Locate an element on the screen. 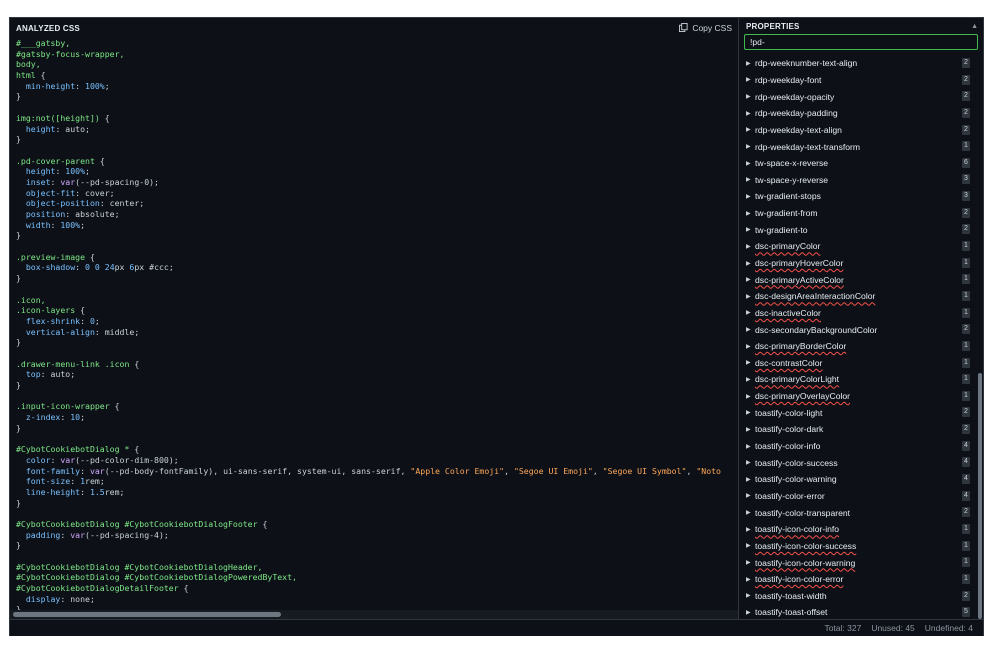 This screenshot has height=646, width=1000. property-name: dsc-primaryColor is located at coordinates (788, 246).